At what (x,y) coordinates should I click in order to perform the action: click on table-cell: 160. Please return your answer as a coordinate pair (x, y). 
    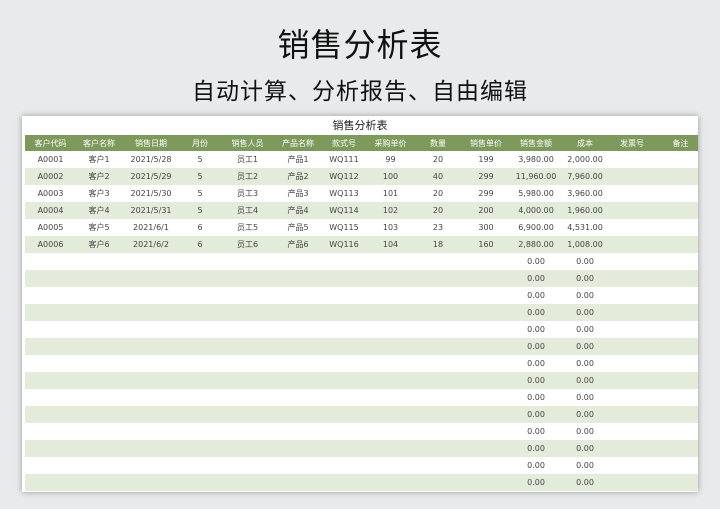
    Looking at the image, I should click on (486, 244).